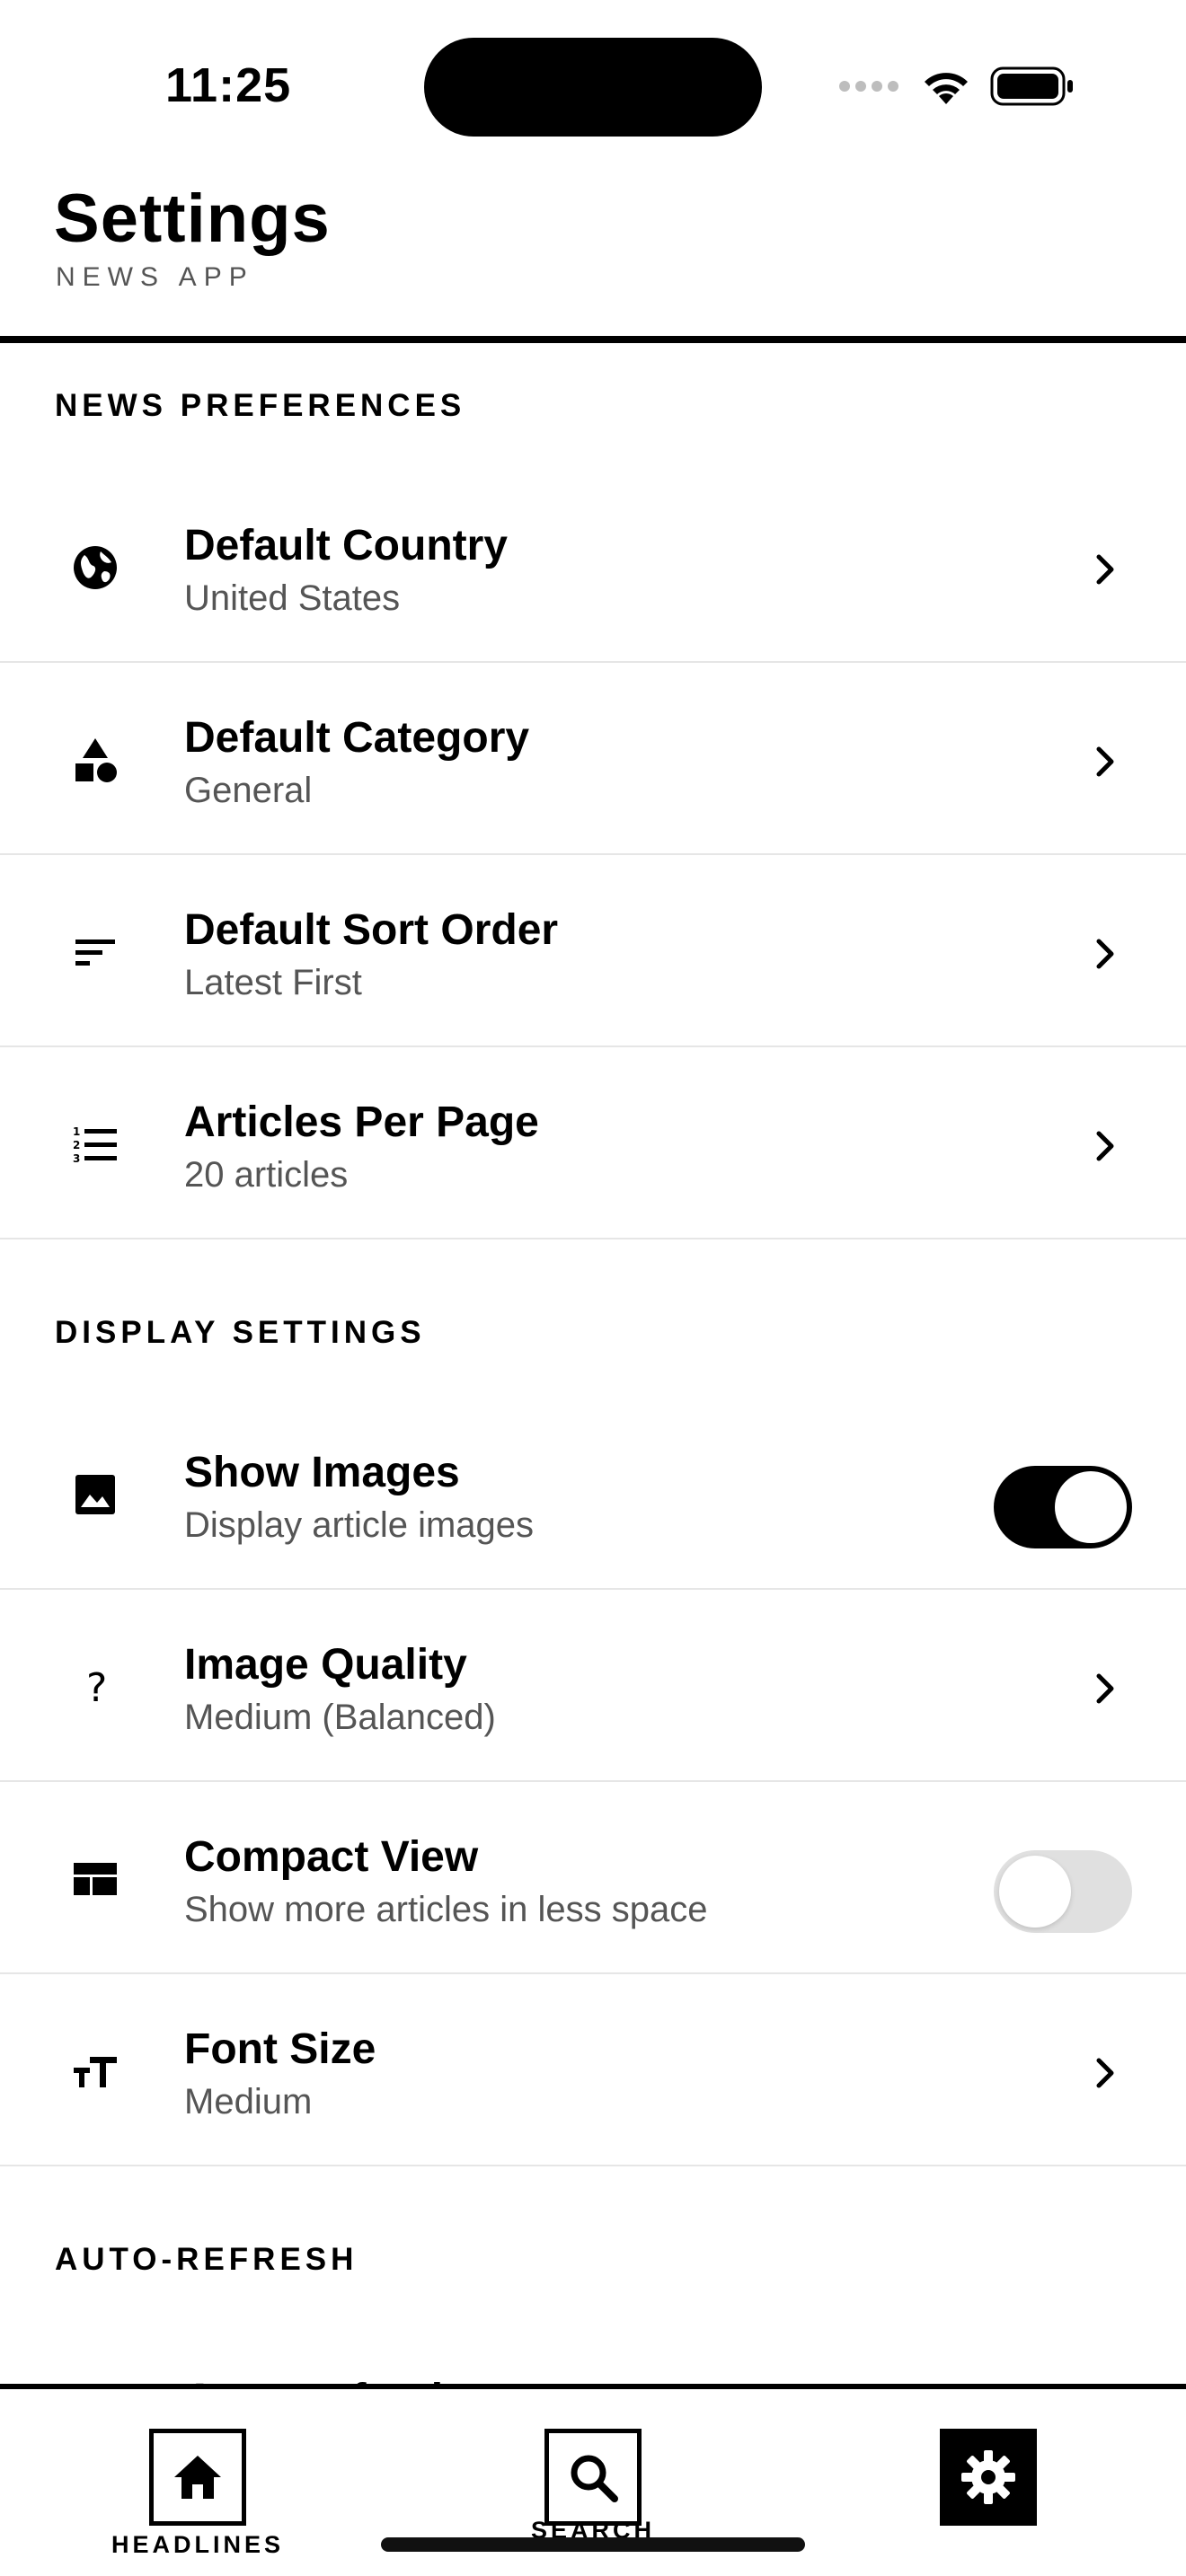 This screenshot has height=2576, width=1186. I want to click on tab-search-box, so click(593, 2477).